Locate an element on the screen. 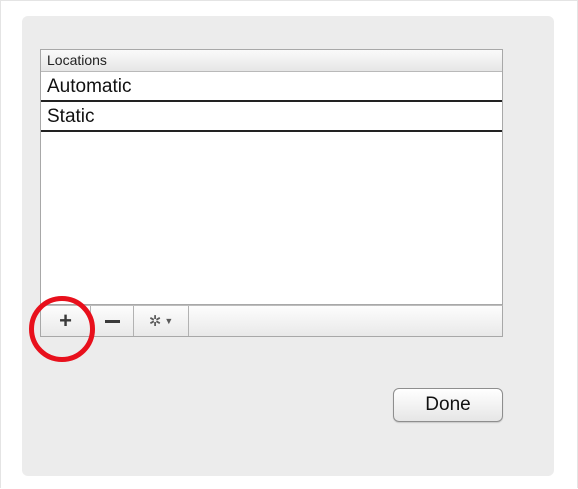  location-row-static: Static is located at coordinates (271, 117).